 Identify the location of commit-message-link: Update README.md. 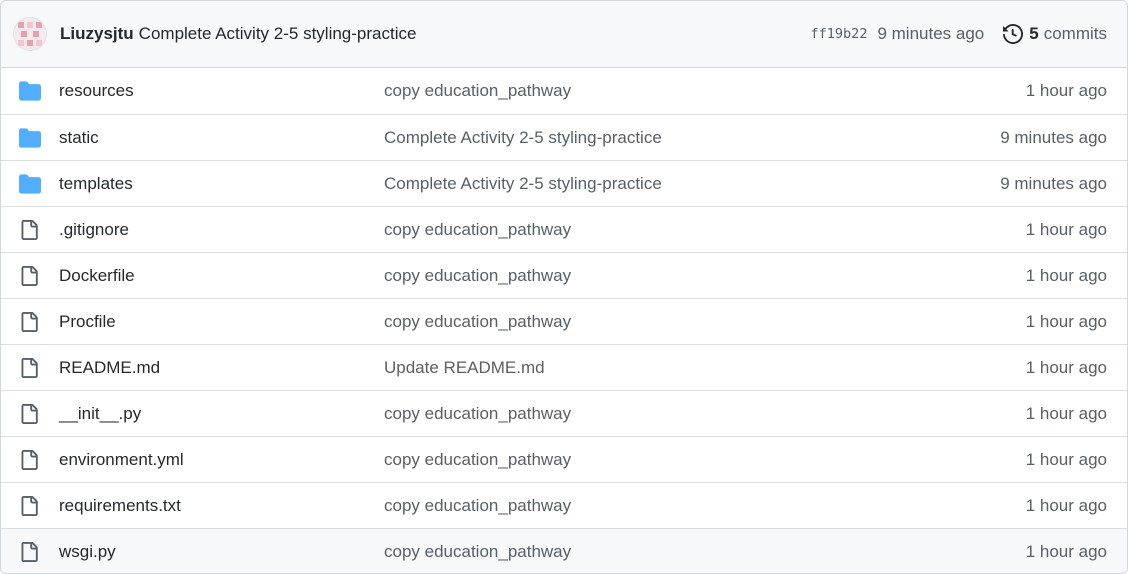
(464, 368).